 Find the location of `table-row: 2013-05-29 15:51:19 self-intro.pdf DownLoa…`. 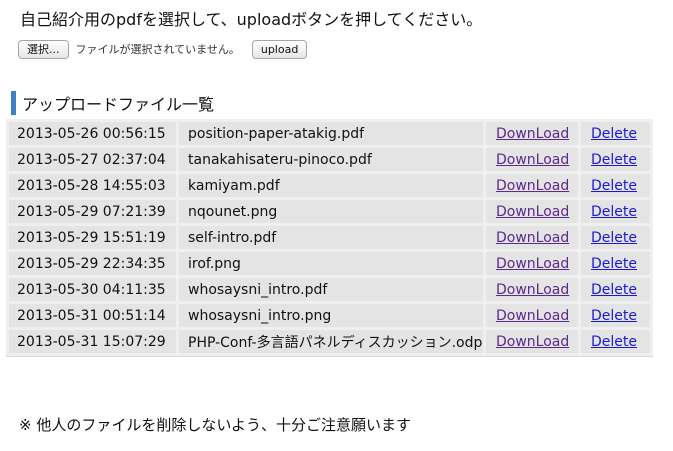

table-row: 2013-05-29 15:51:19 self-intro.pdf DownLoa… is located at coordinates (329, 237).